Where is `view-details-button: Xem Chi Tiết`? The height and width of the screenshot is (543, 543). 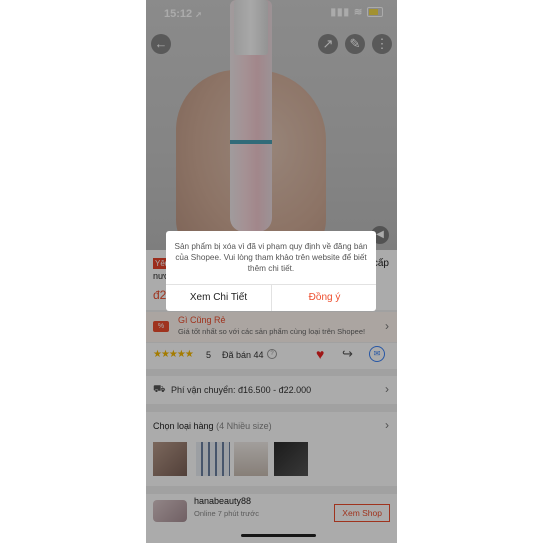 view-details-button: Xem Chi Tiết is located at coordinates (218, 298).